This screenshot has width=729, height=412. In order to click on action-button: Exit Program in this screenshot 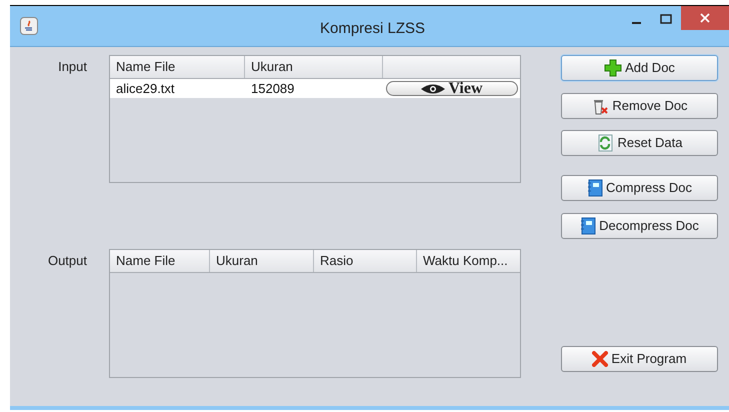, I will do `click(639, 359)`.